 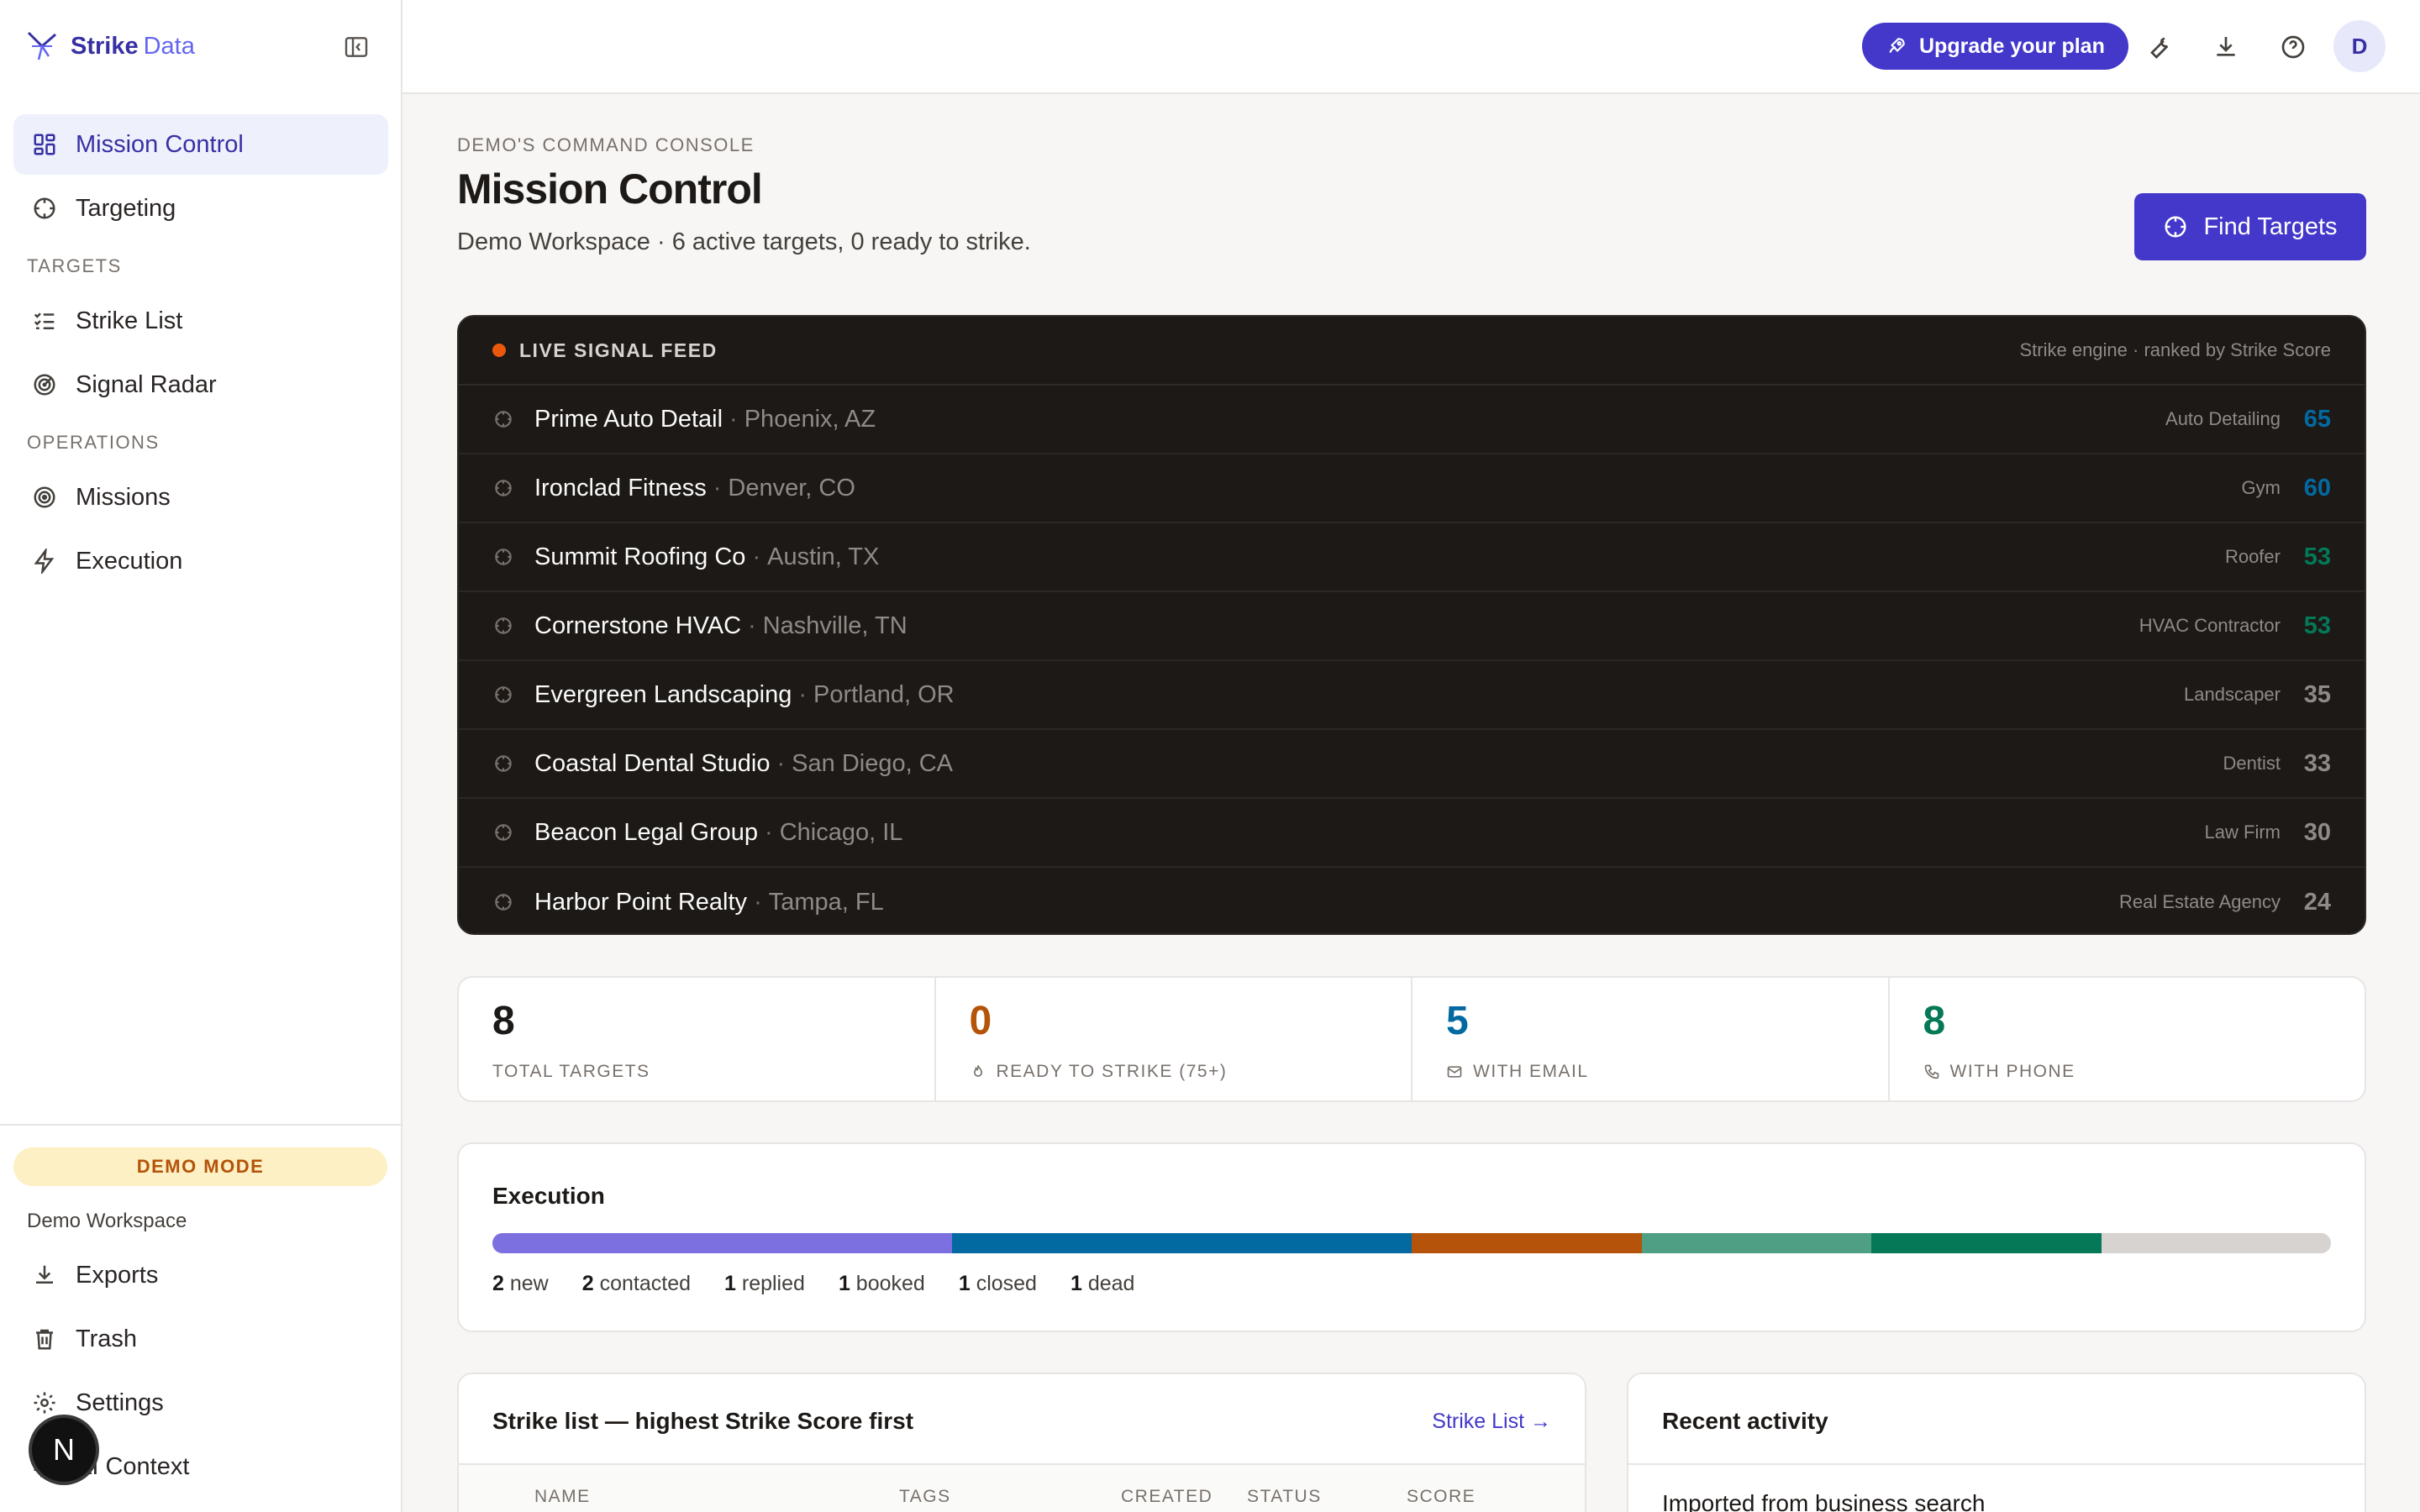 What do you see at coordinates (64, 1450) in the screenshot?
I see `dev-tools-badge: N` at bounding box center [64, 1450].